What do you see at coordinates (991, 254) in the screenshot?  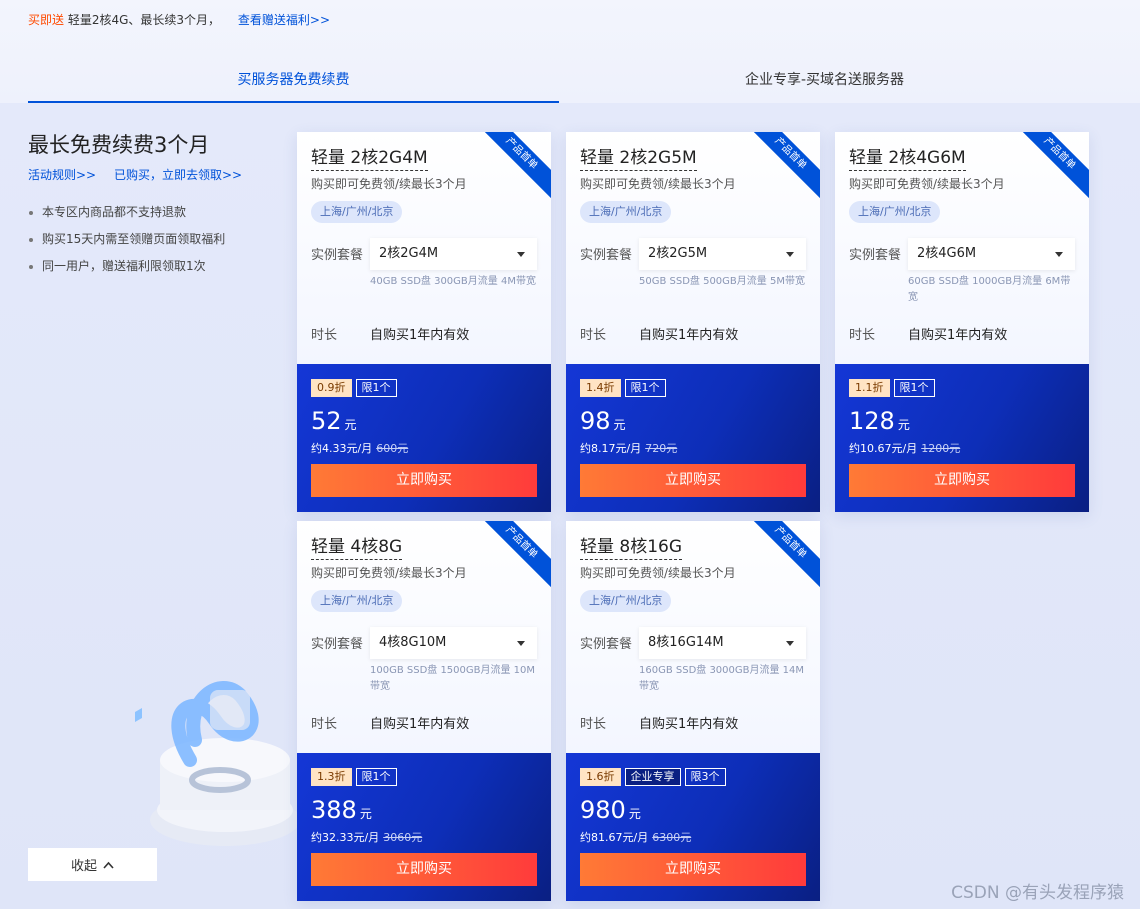 I see `plan-select: 2核4G6M` at bounding box center [991, 254].